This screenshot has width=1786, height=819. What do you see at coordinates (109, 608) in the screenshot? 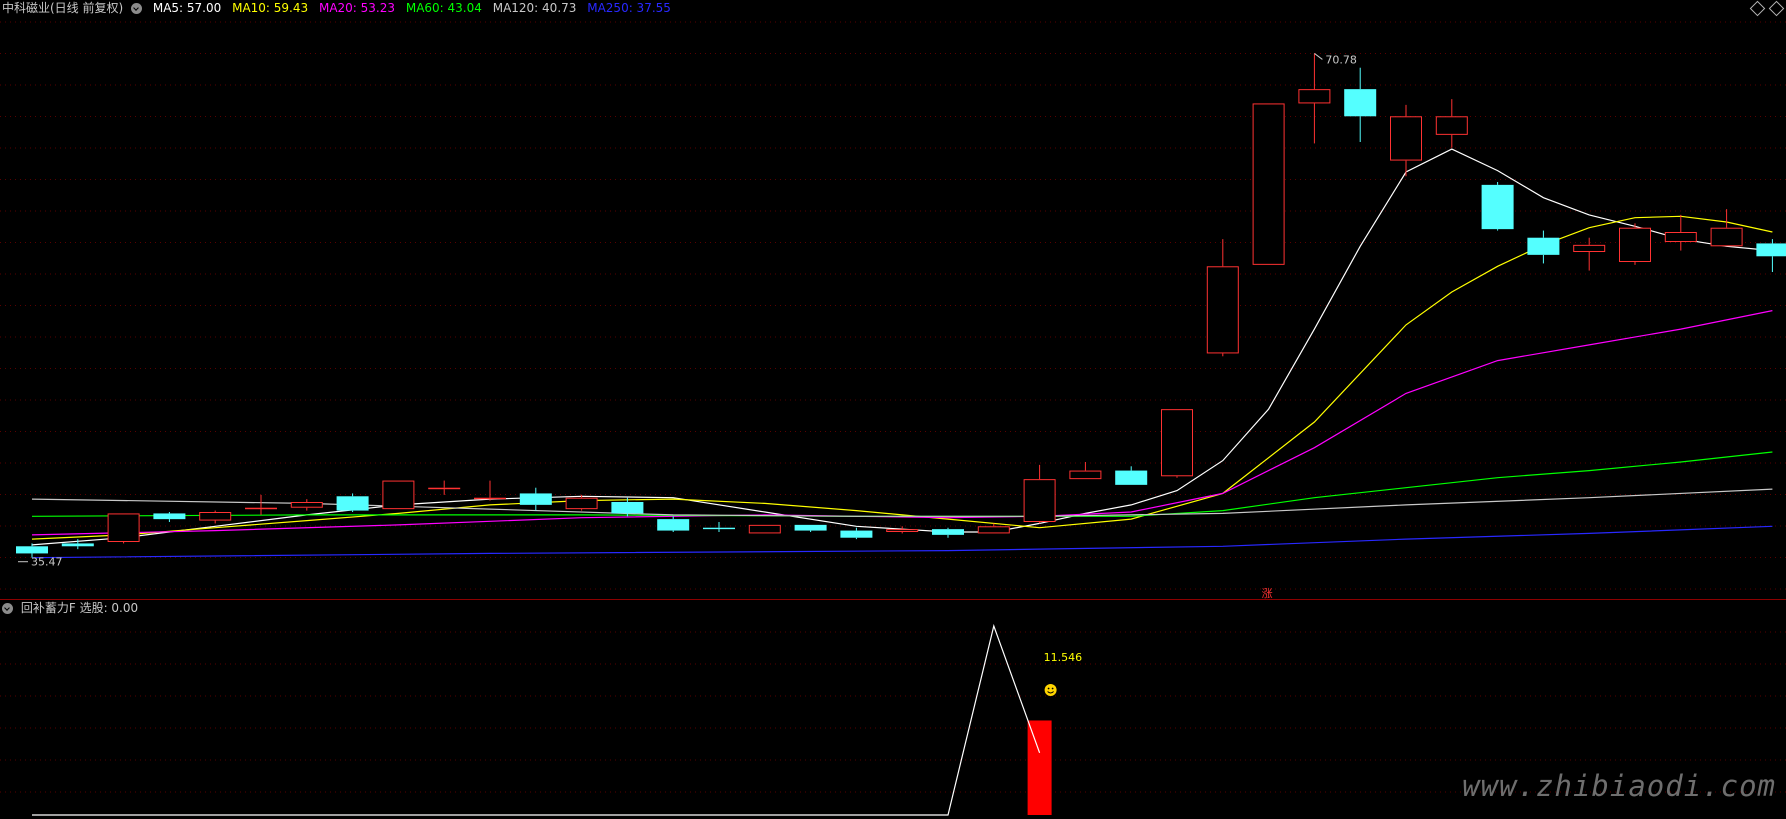
I see `indicator-value: 选股: 0.00` at bounding box center [109, 608].